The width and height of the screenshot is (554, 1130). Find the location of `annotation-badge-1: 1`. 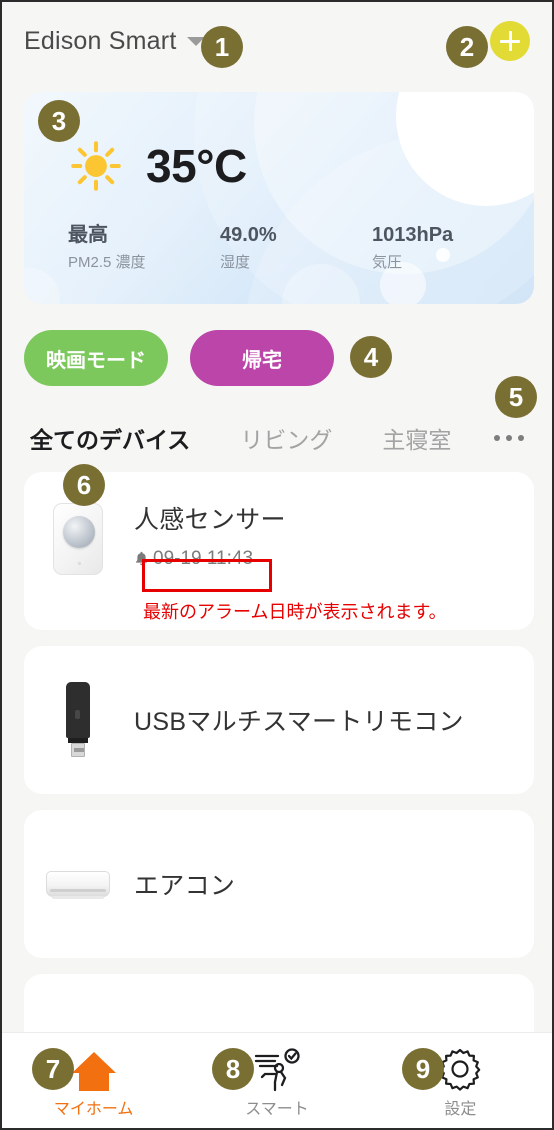

annotation-badge-1: 1 is located at coordinates (222, 47).